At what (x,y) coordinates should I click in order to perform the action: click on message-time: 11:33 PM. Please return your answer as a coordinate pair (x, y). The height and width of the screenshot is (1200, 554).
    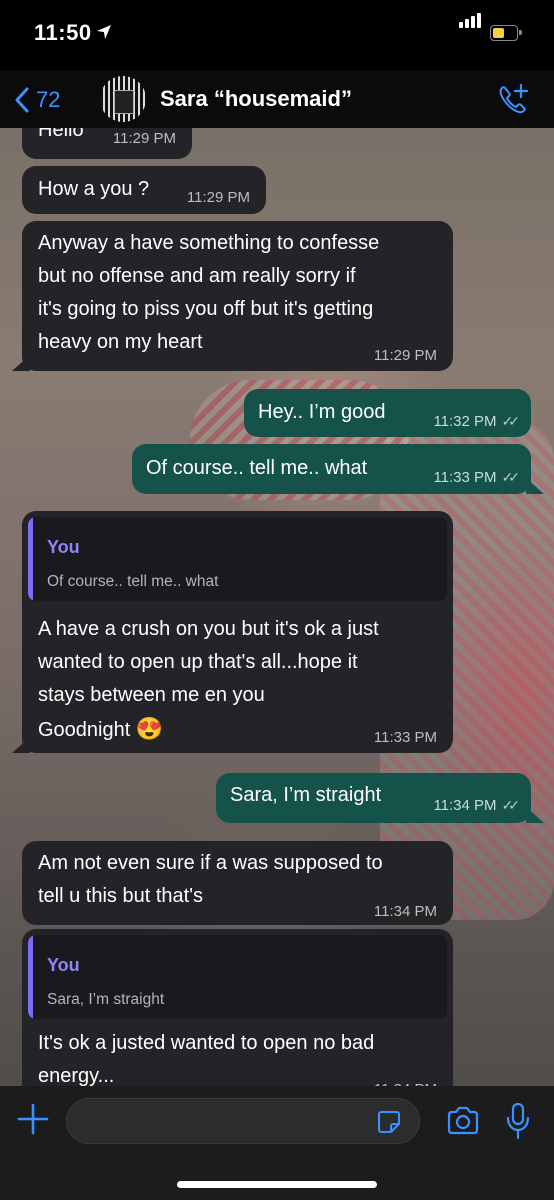
    Looking at the image, I should click on (405, 737).